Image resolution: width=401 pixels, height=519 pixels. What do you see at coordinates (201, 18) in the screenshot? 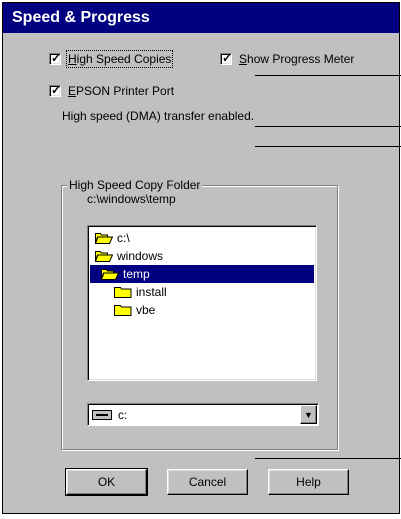
I see `title-bar: Speed & Progress` at bounding box center [201, 18].